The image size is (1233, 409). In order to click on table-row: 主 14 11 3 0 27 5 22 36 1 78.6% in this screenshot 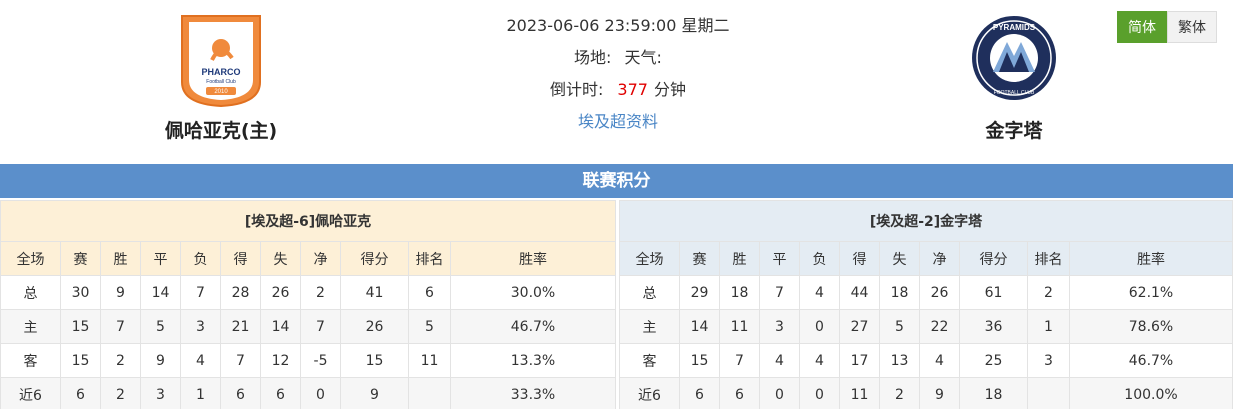, I will do `click(926, 326)`.